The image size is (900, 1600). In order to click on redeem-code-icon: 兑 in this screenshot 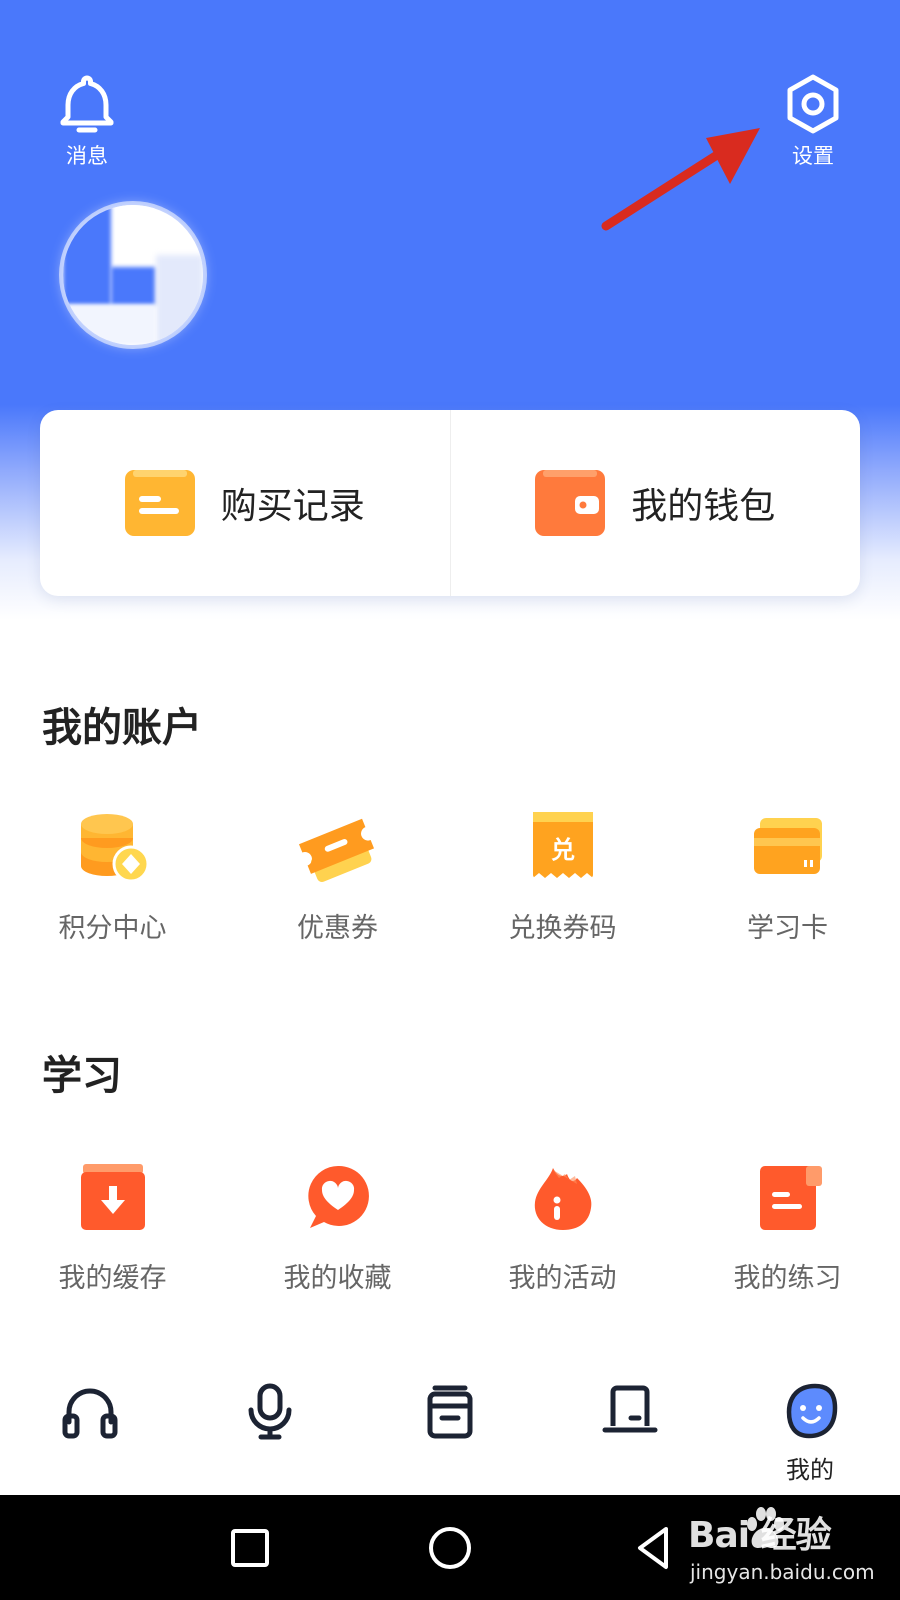, I will do `click(562, 848)`.